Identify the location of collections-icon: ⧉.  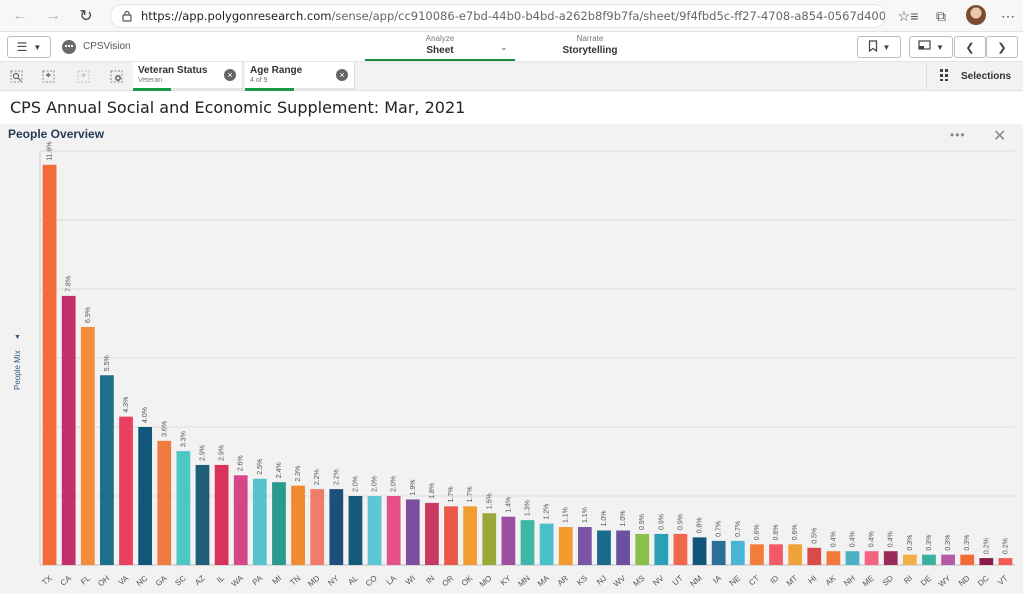
(941, 16).